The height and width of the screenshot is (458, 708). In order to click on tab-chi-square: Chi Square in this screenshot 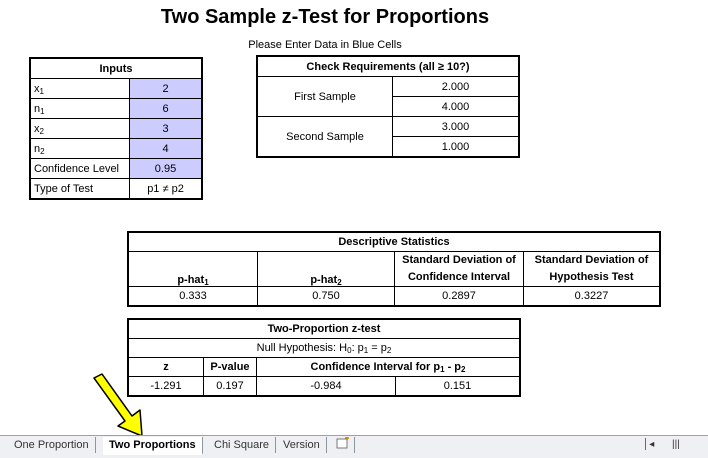, I will do `click(242, 445)`.